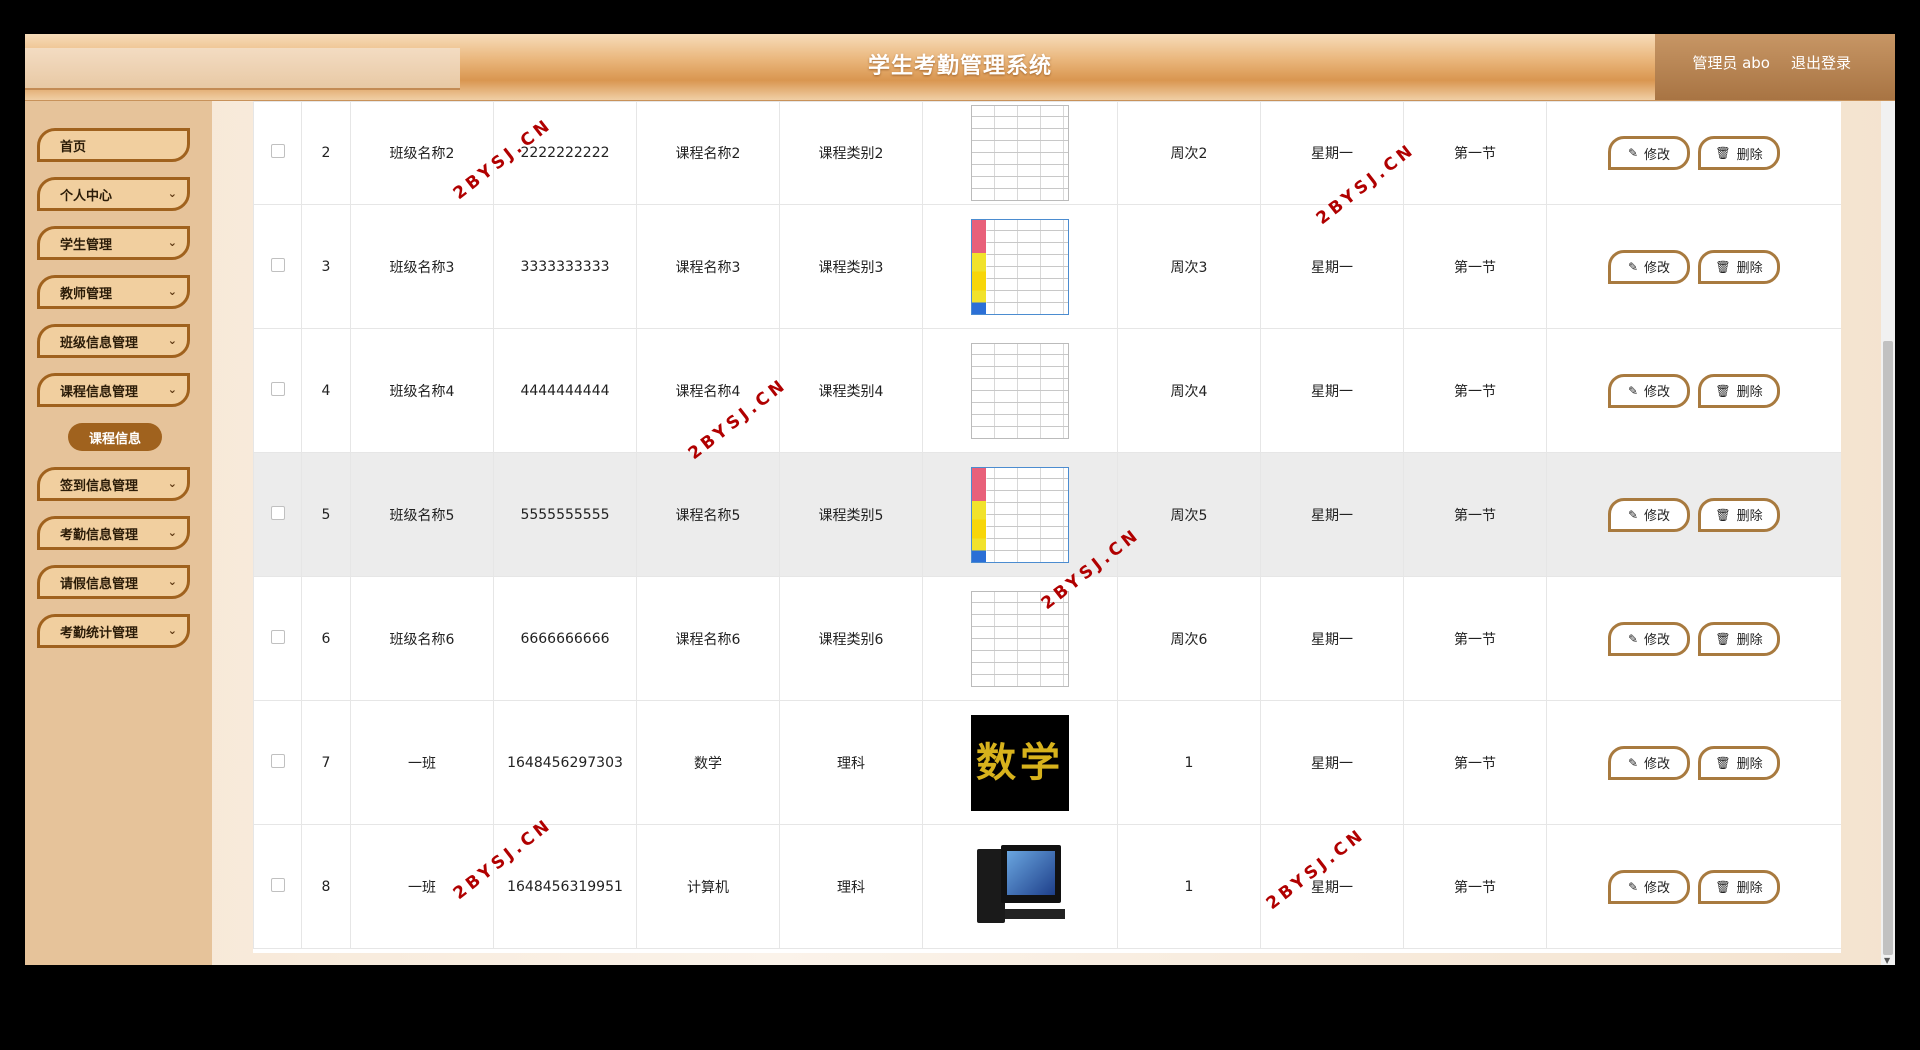 This screenshot has height=1050, width=1920. Describe the element at coordinates (86, 294) in the screenshot. I see `sidebar-item-label: 教师管理` at that location.